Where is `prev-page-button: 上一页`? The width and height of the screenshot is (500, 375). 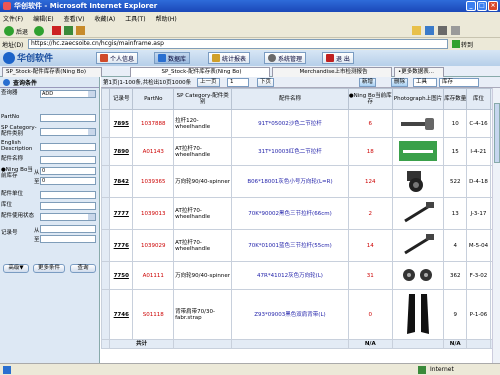
prev-page-button: 上一页 is located at coordinates (208, 82).